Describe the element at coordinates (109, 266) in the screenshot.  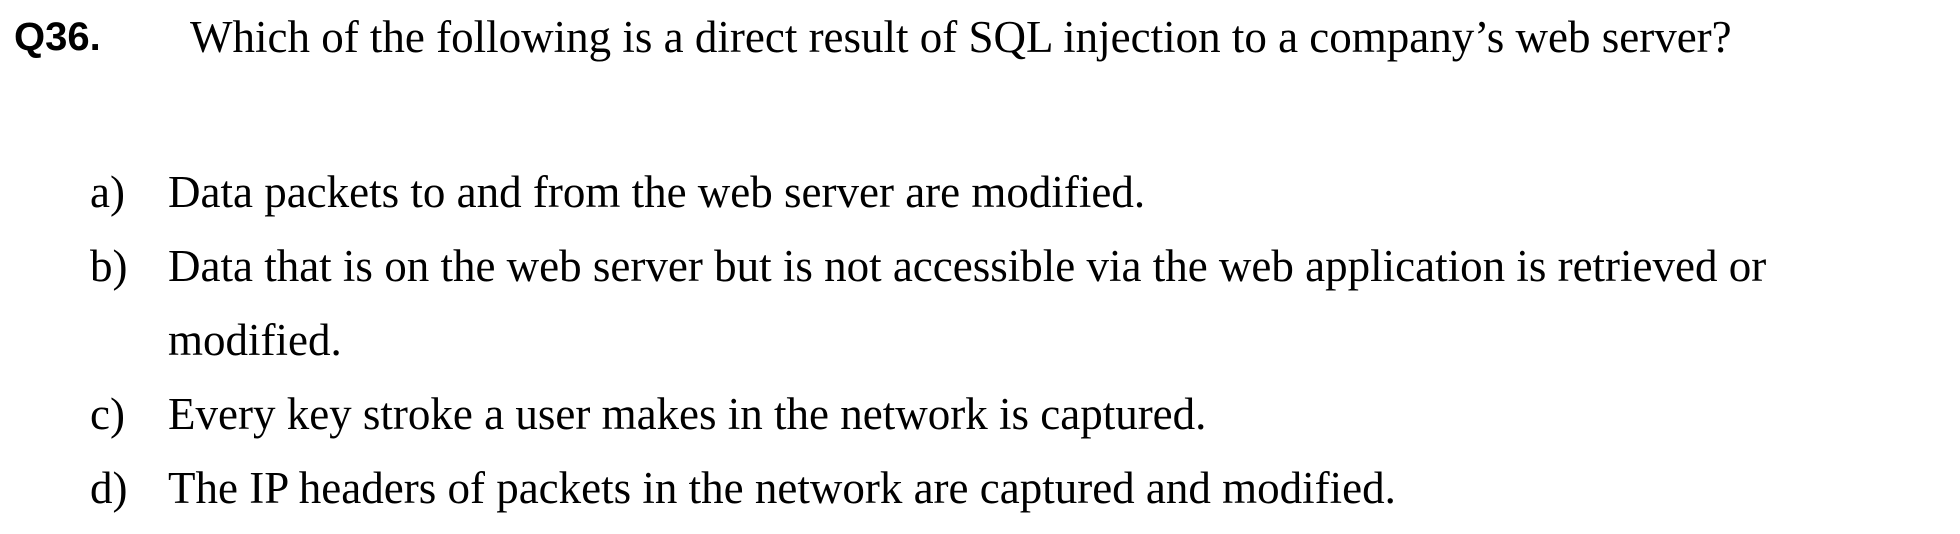
I see `option-b-letter: b)` at that location.